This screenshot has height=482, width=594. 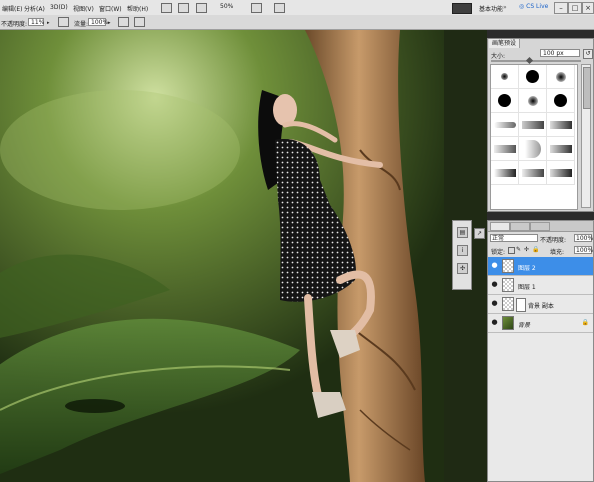 I want to click on history-panel-icon: ▤, so click(x=462, y=232).